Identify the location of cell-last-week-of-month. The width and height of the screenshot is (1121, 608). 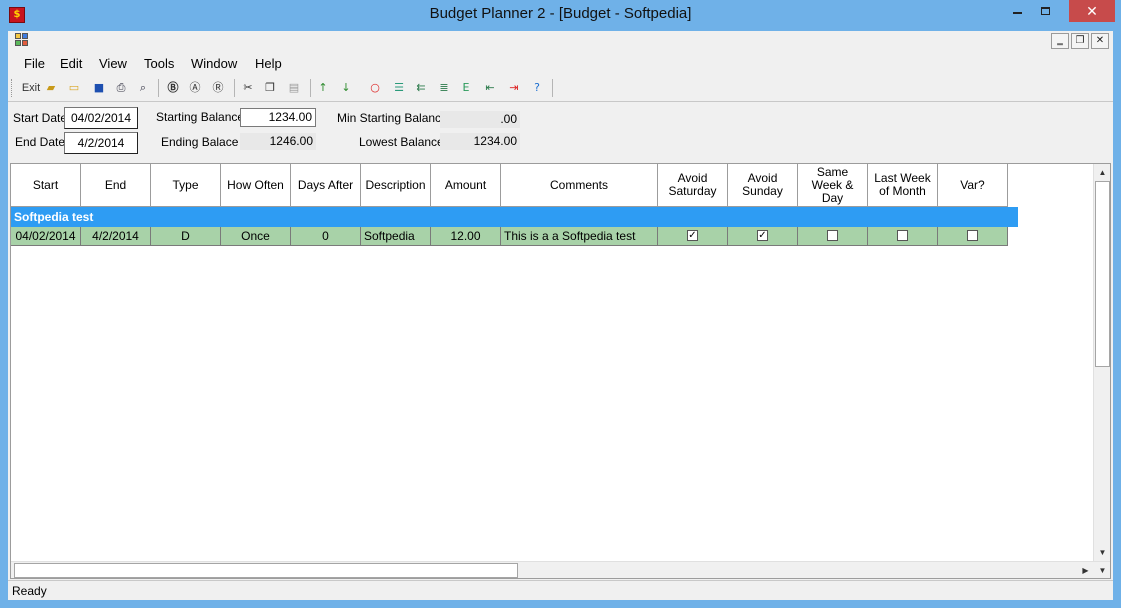
(903, 236).